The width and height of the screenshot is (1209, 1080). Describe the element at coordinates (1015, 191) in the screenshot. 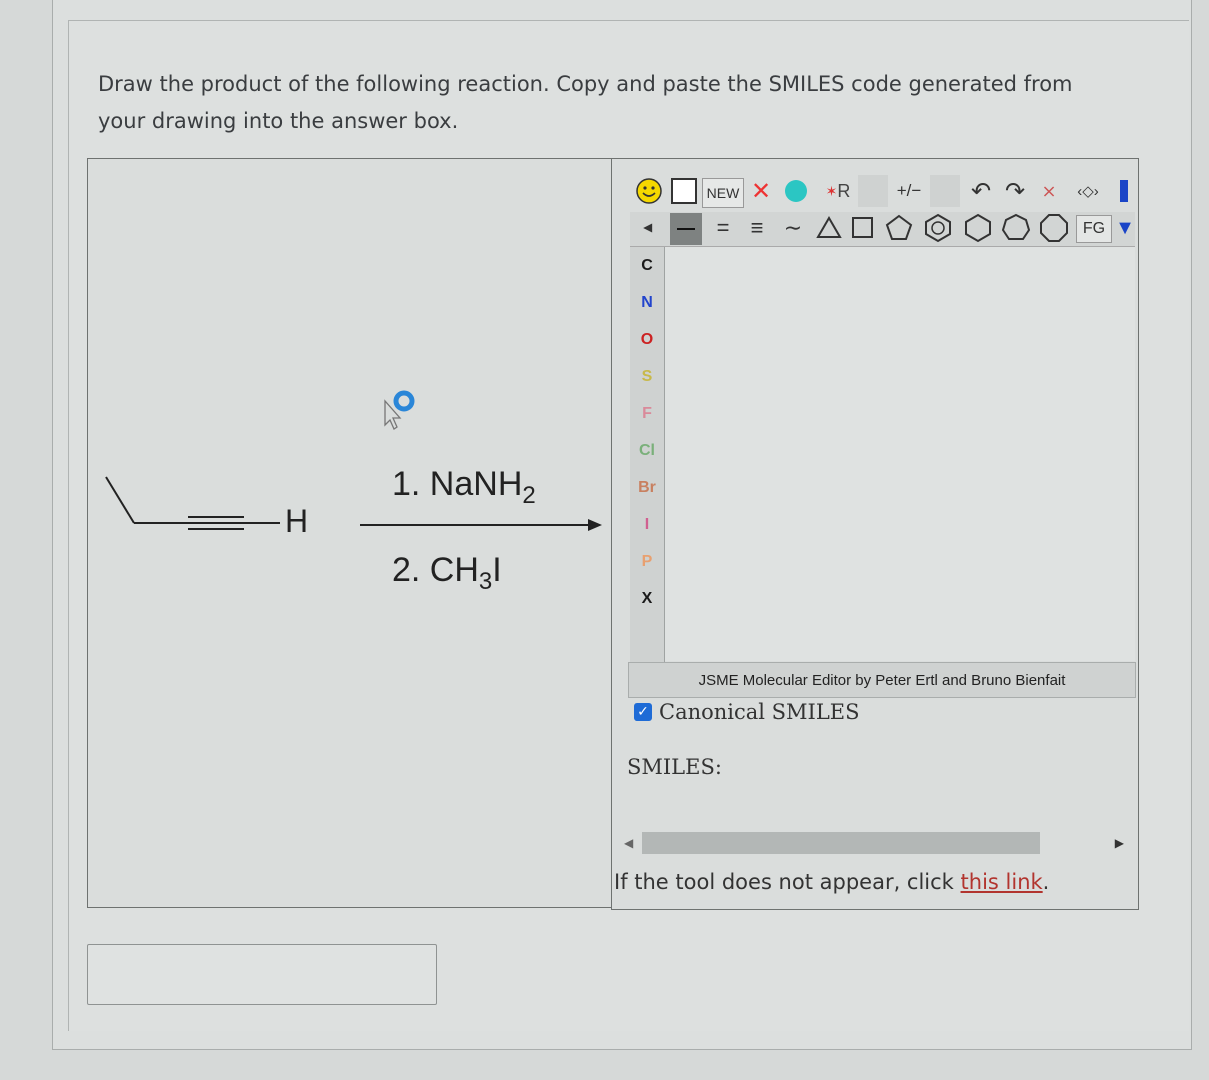

I see `redo-icon: ↷` at that location.